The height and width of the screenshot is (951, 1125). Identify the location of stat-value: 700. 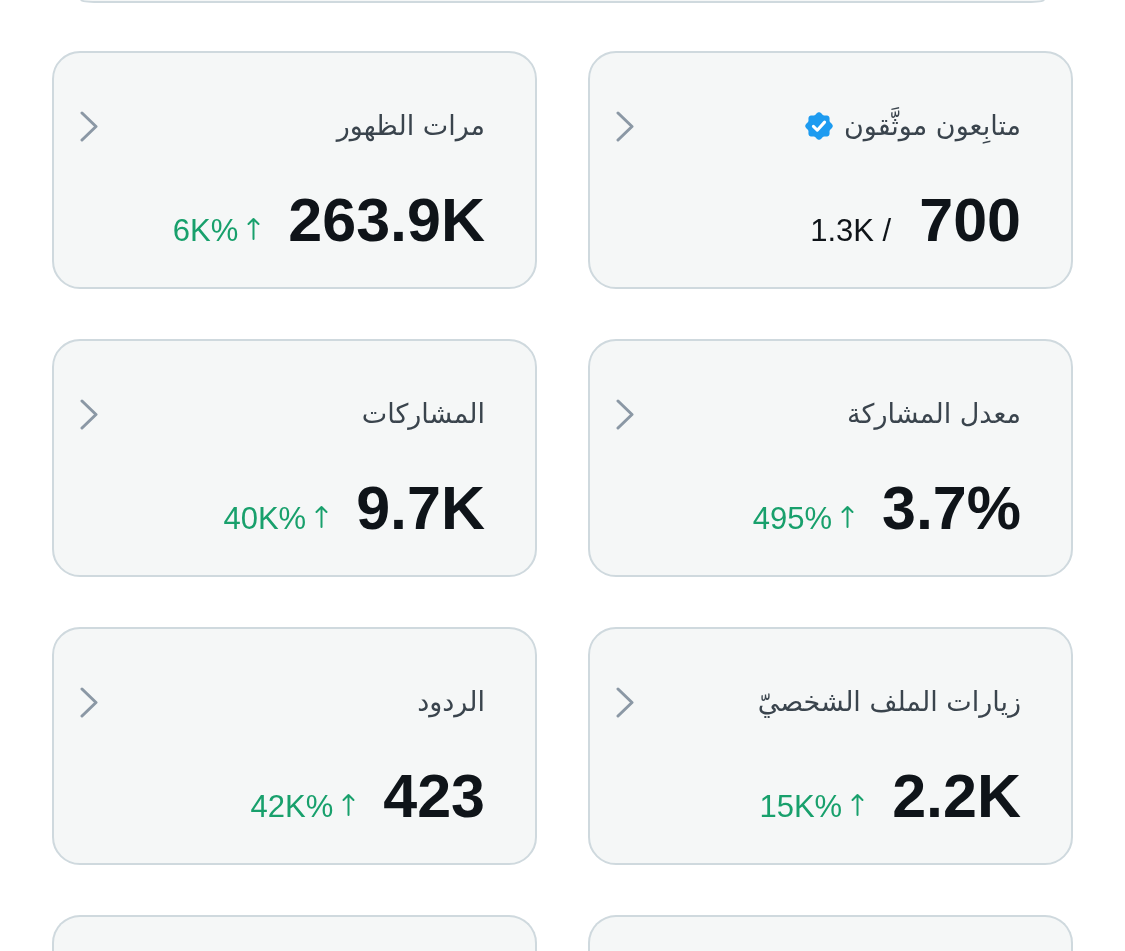
(970, 220).